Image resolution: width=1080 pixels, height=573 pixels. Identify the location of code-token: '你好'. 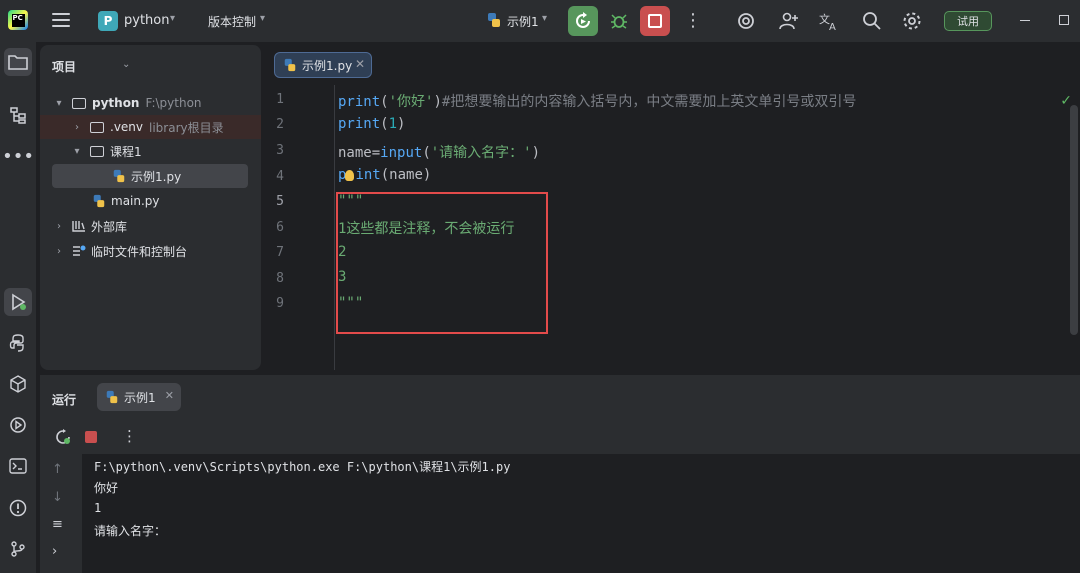
(411, 102).